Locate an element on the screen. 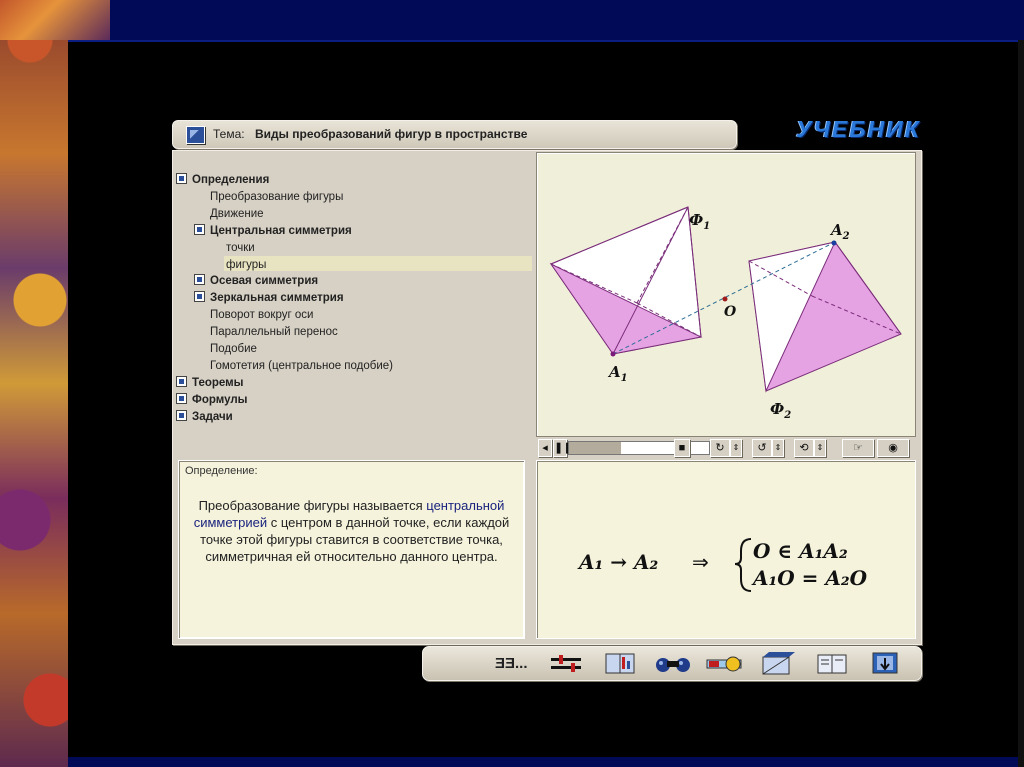 This screenshot has height=767, width=1024. label-a1: A is located at coordinates (614, 372).